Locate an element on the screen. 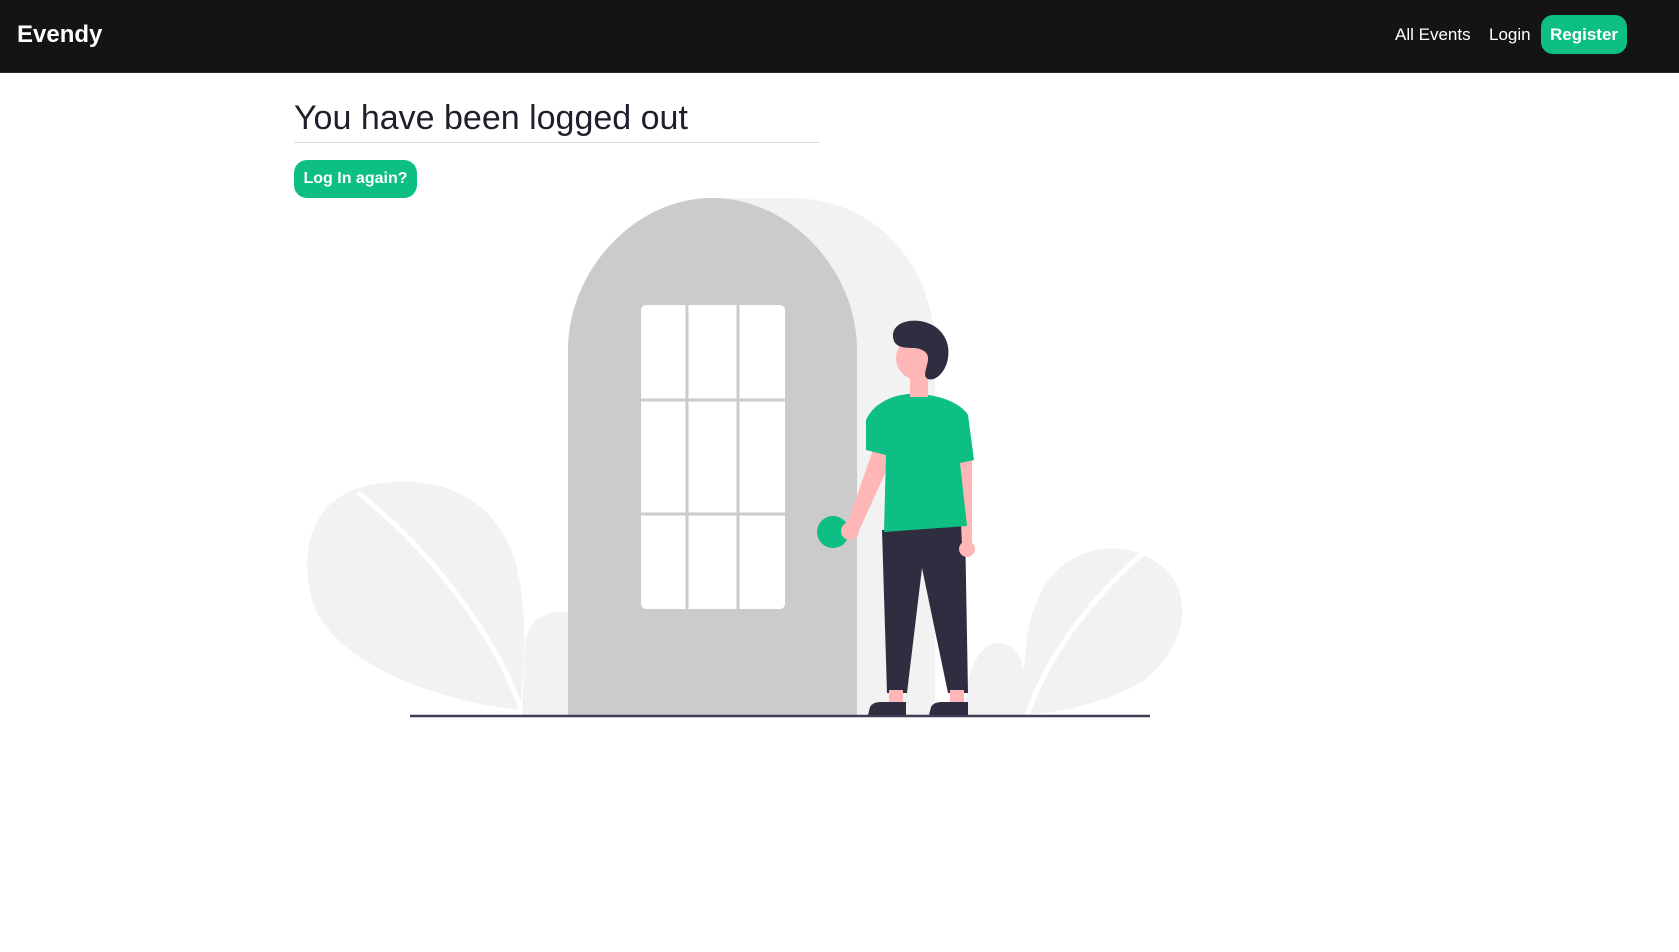 Image resolution: width=1679 pixels, height=952 pixels. left-plant-leaf is located at coordinates (441, 598).